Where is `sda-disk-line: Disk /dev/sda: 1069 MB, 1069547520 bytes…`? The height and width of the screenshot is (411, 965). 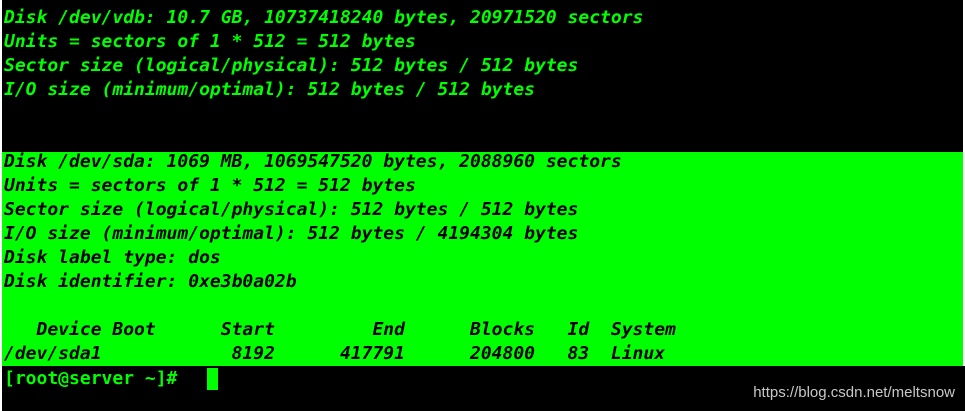 sda-disk-line: Disk /dev/sda: 1069 MB, 1069547520 bytes… is located at coordinates (313, 161).